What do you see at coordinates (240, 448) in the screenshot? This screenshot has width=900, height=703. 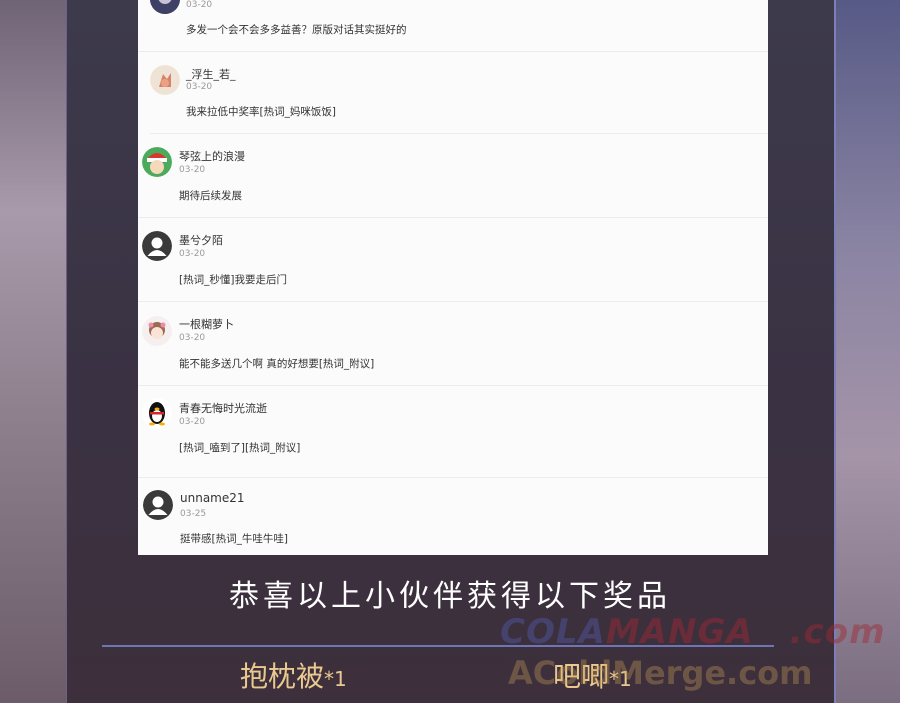 I see `comment-text: [热词_嗑到了][热词_附议]` at bounding box center [240, 448].